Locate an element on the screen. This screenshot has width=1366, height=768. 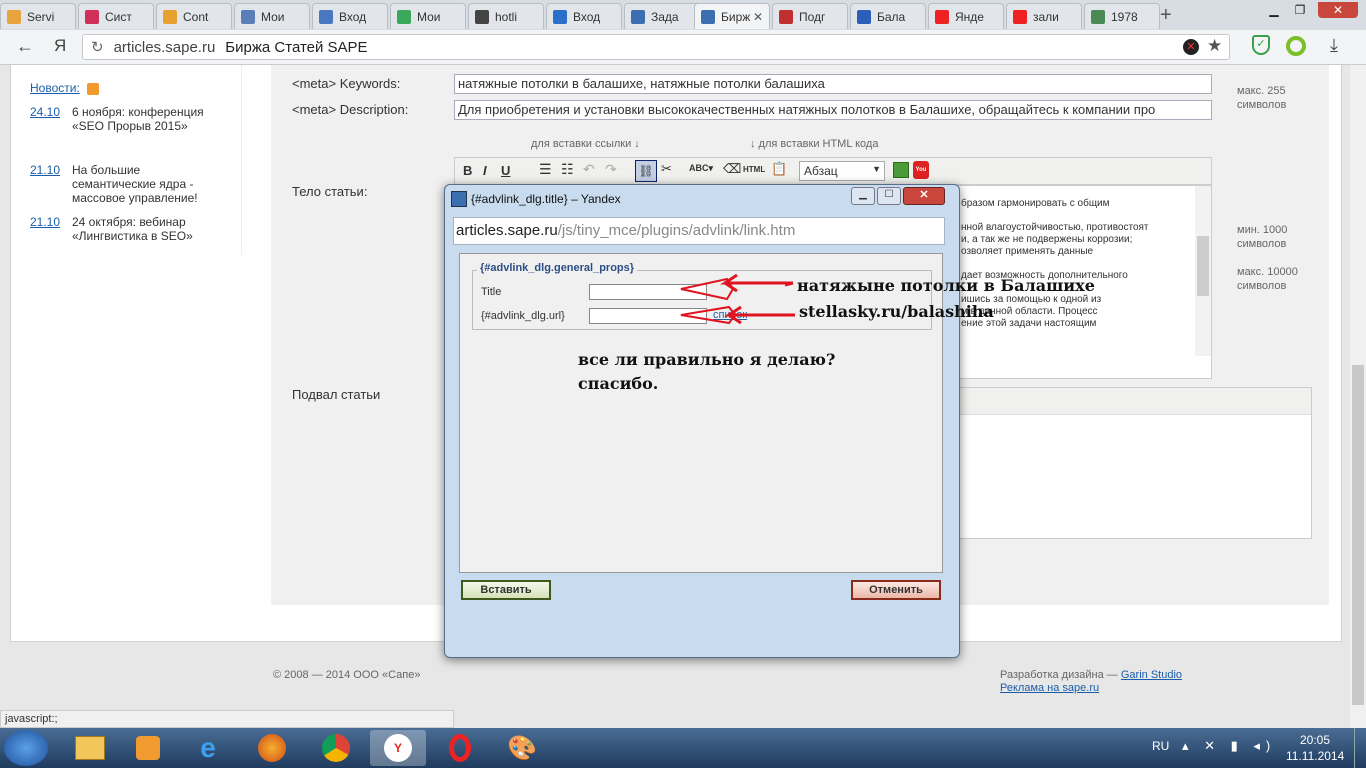
news-header: Новости: is located at coordinates (65, 88).